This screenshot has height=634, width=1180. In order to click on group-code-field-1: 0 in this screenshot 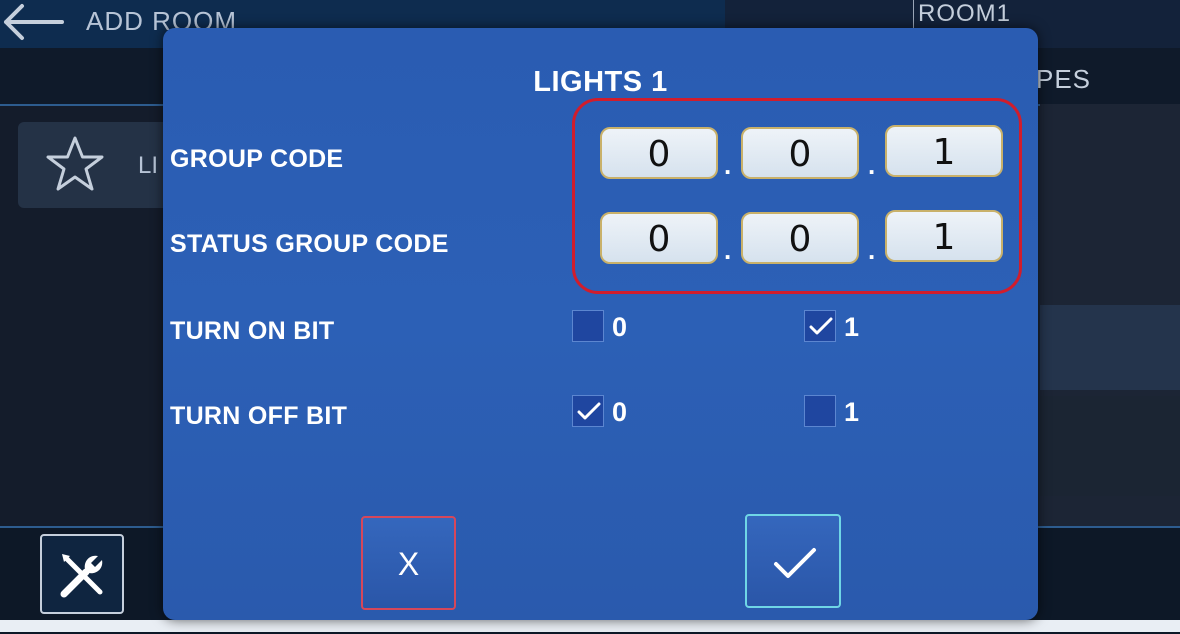, I will do `click(659, 153)`.